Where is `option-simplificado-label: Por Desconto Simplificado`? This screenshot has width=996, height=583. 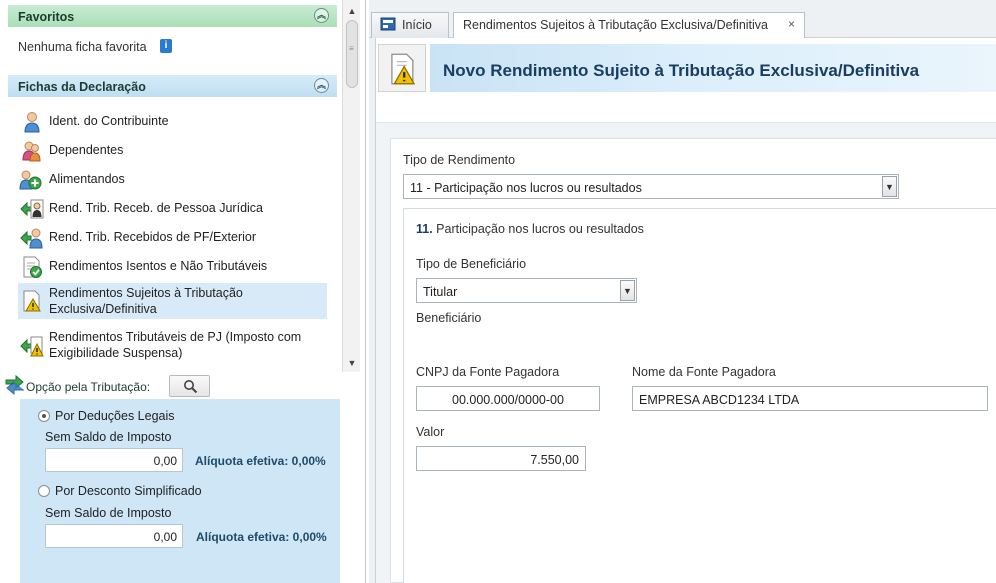 option-simplificado-label: Por Desconto Simplificado is located at coordinates (128, 491).